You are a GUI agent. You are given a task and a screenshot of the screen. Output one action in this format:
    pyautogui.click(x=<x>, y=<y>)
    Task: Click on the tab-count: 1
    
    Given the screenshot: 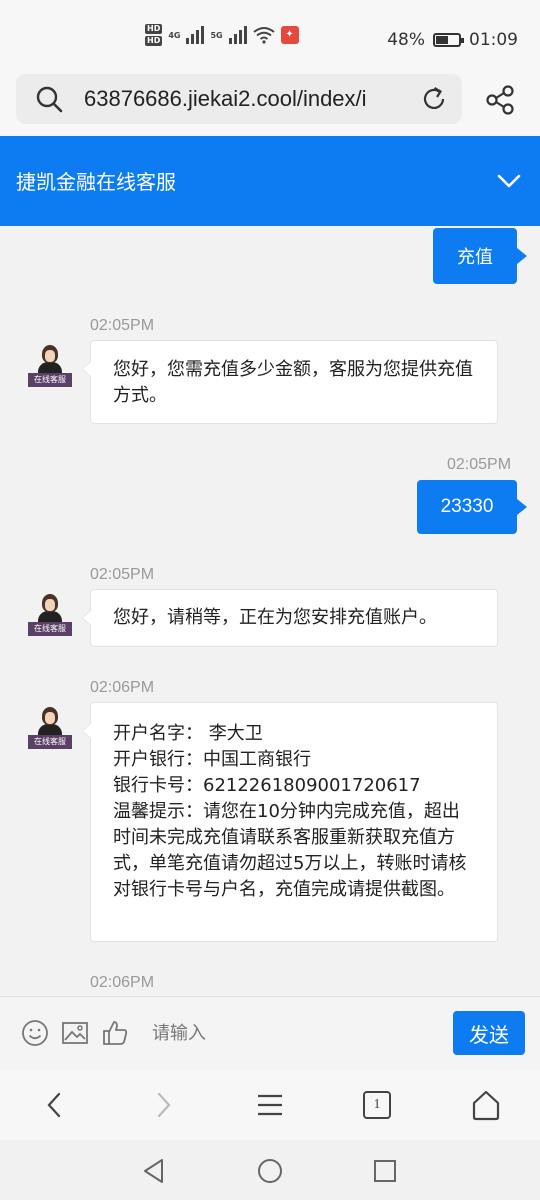 What is the action you would take?
    pyautogui.click(x=377, y=1104)
    